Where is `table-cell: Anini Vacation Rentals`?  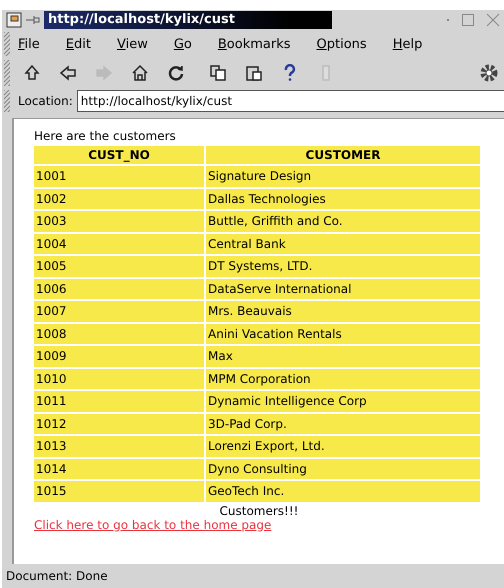
table-cell: Anini Vacation Rentals is located at coordinates (343, 334).